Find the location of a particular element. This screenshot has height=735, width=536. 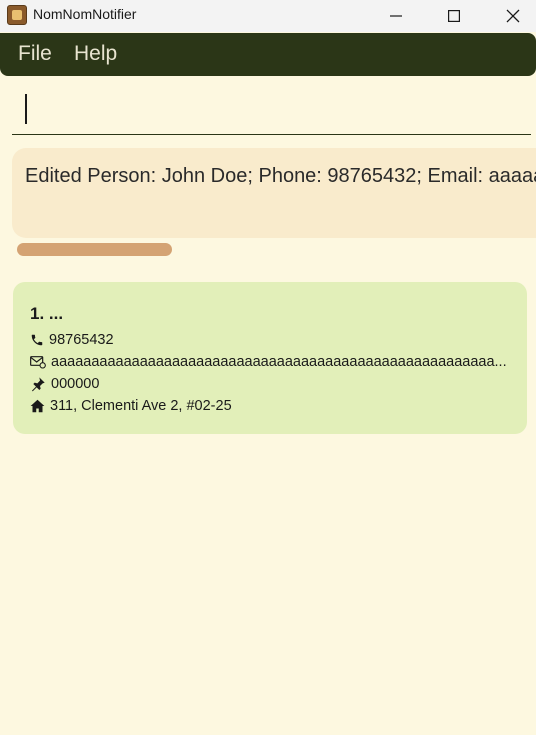

close-icon is located at coordinates (513, 16).